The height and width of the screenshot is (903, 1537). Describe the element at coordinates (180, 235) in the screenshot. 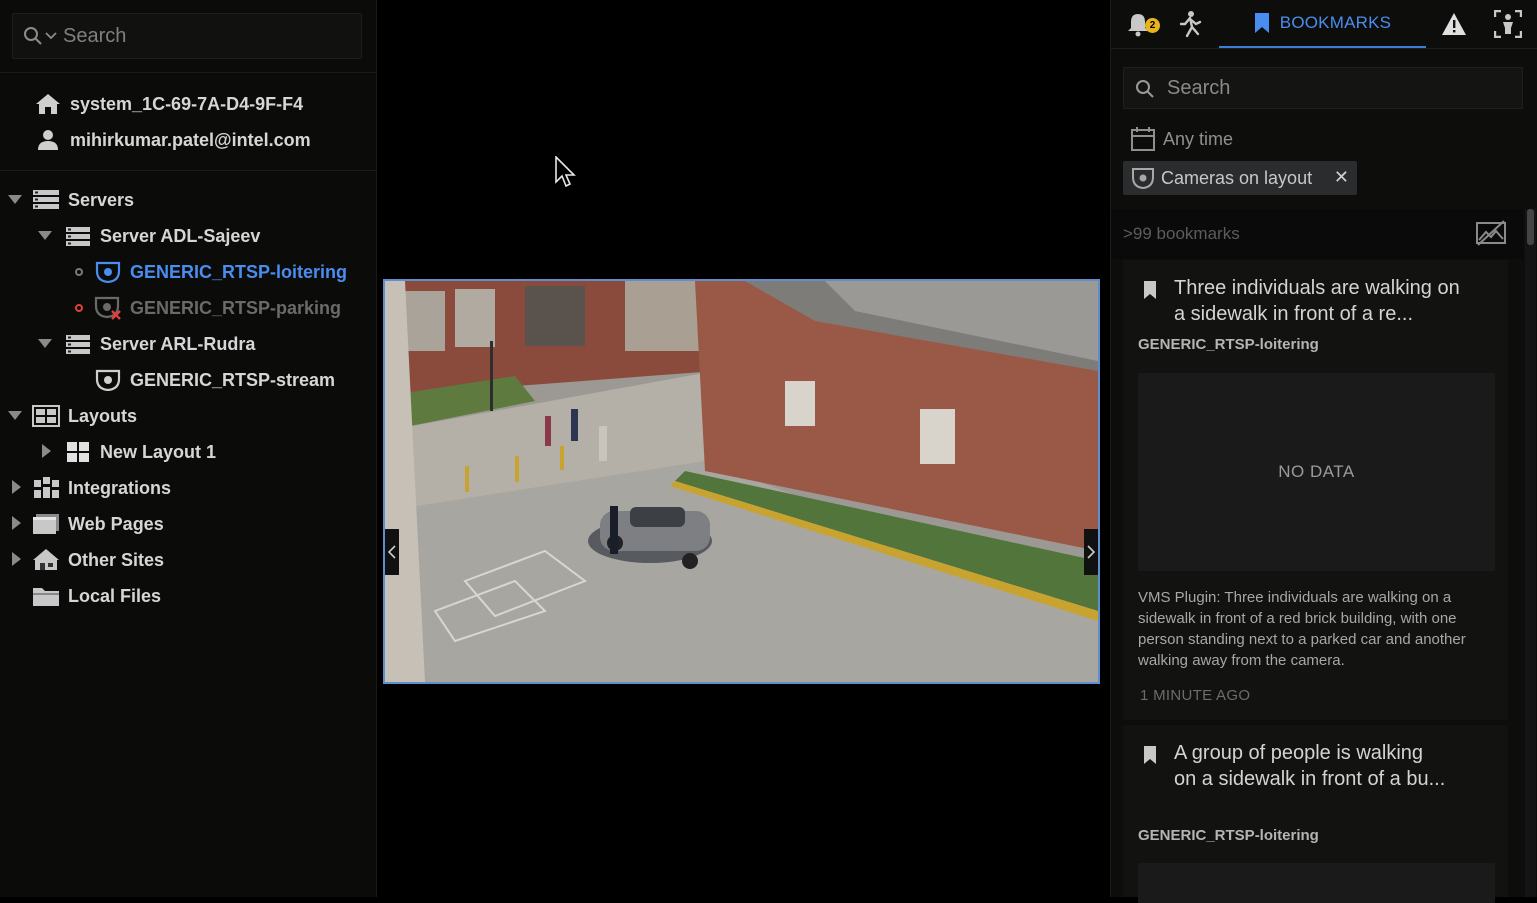

I see `tree-item-label: Server ADL-Sajeev` at that location.